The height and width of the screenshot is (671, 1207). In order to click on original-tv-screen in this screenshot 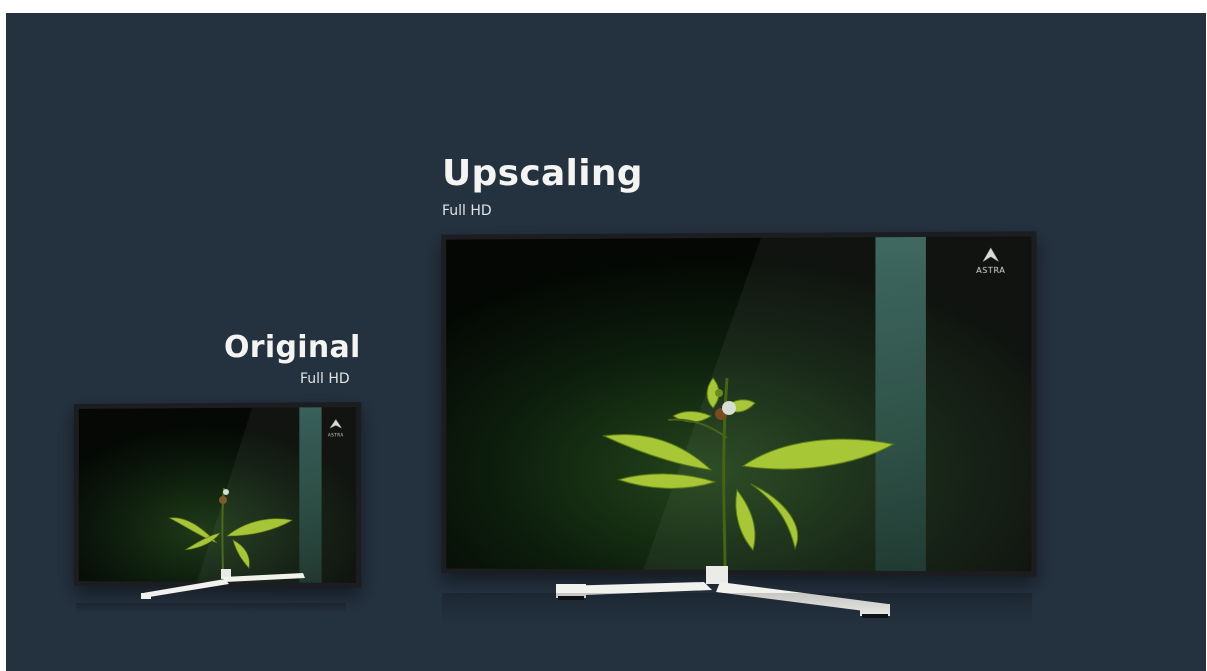, I will do `click(217, 495)`.